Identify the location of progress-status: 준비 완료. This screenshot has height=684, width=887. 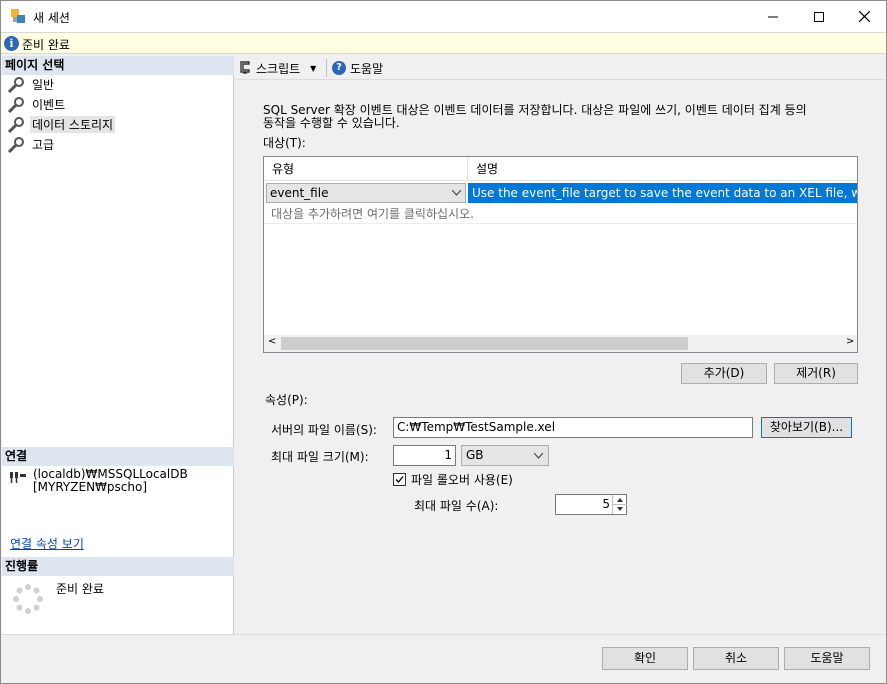
(80, 589).